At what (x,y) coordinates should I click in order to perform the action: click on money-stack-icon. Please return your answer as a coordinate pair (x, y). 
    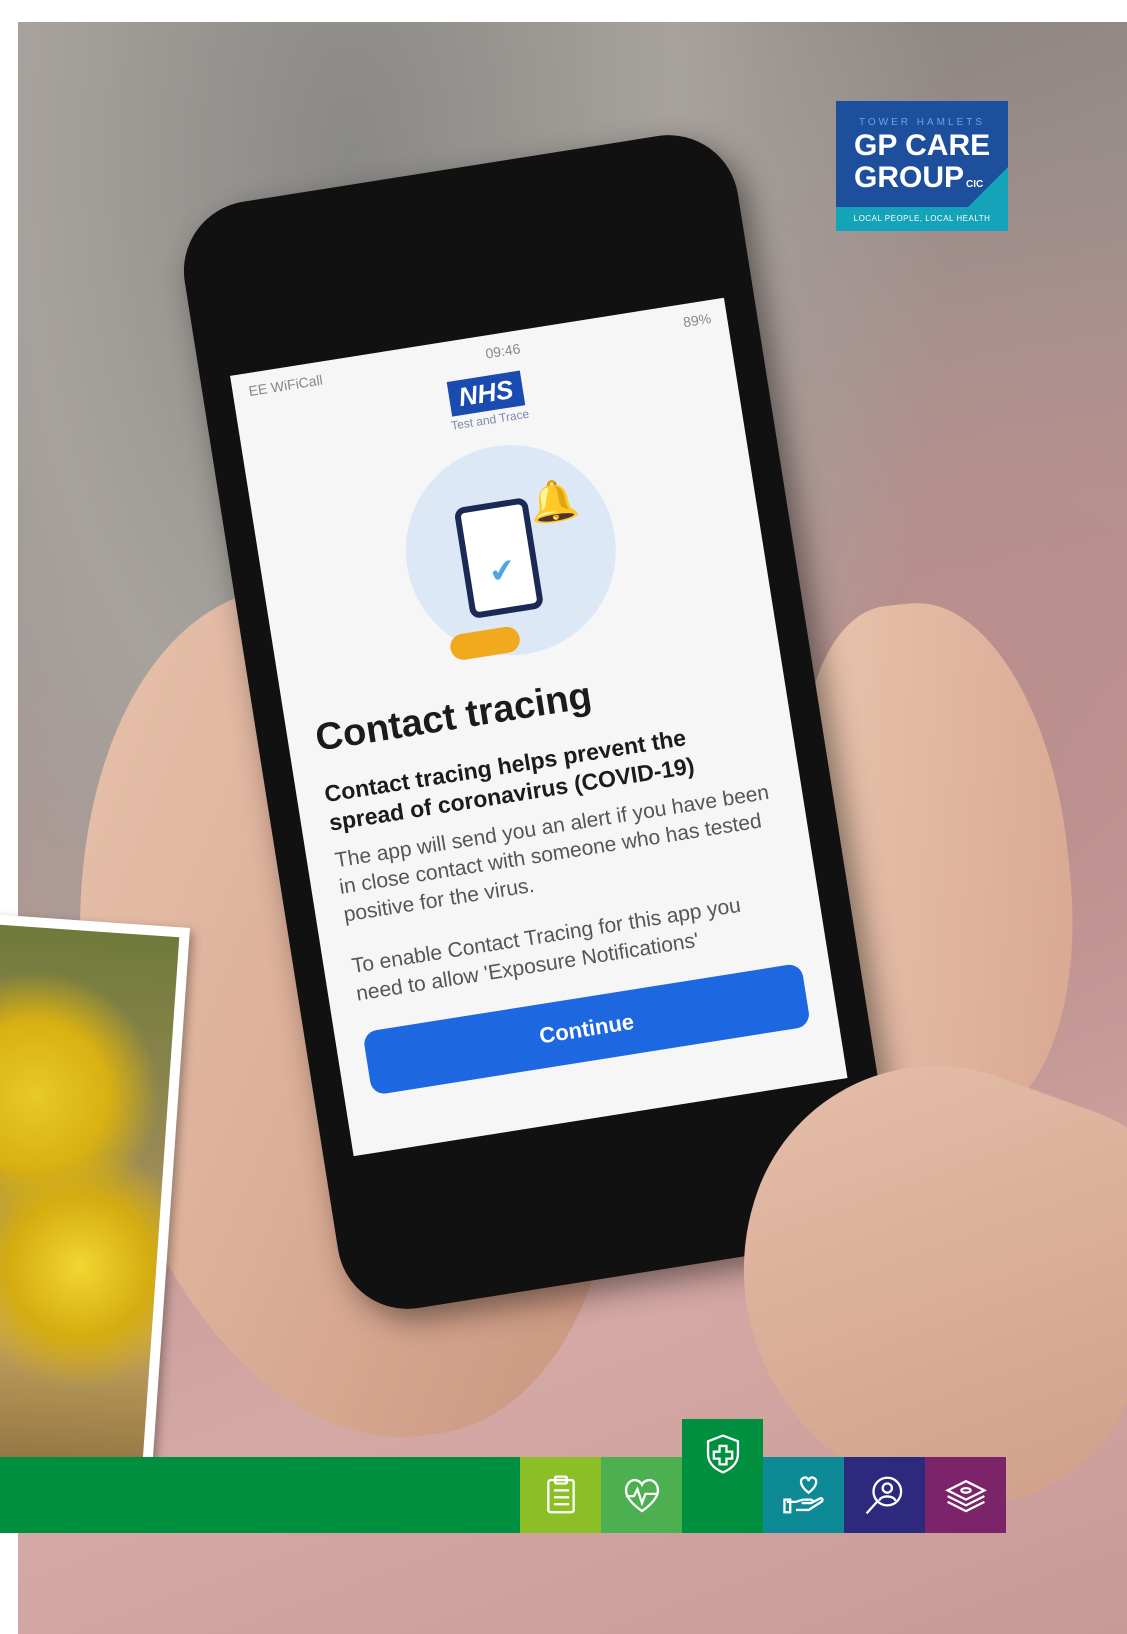
    Looking at the image, I should click on (965, 1495).